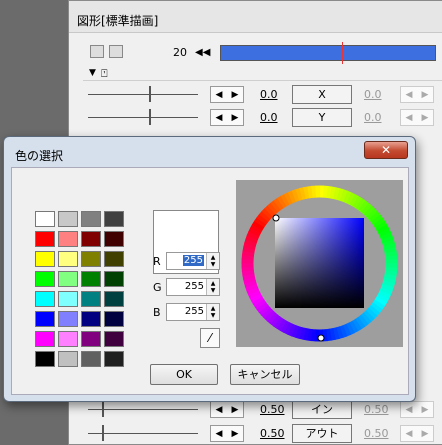 The width and height of the screenshot is (442, 445). What do you see at coordinates (328, 53) in the screenshot?
I see `timeline-bar` at bounding box center [328, 53].